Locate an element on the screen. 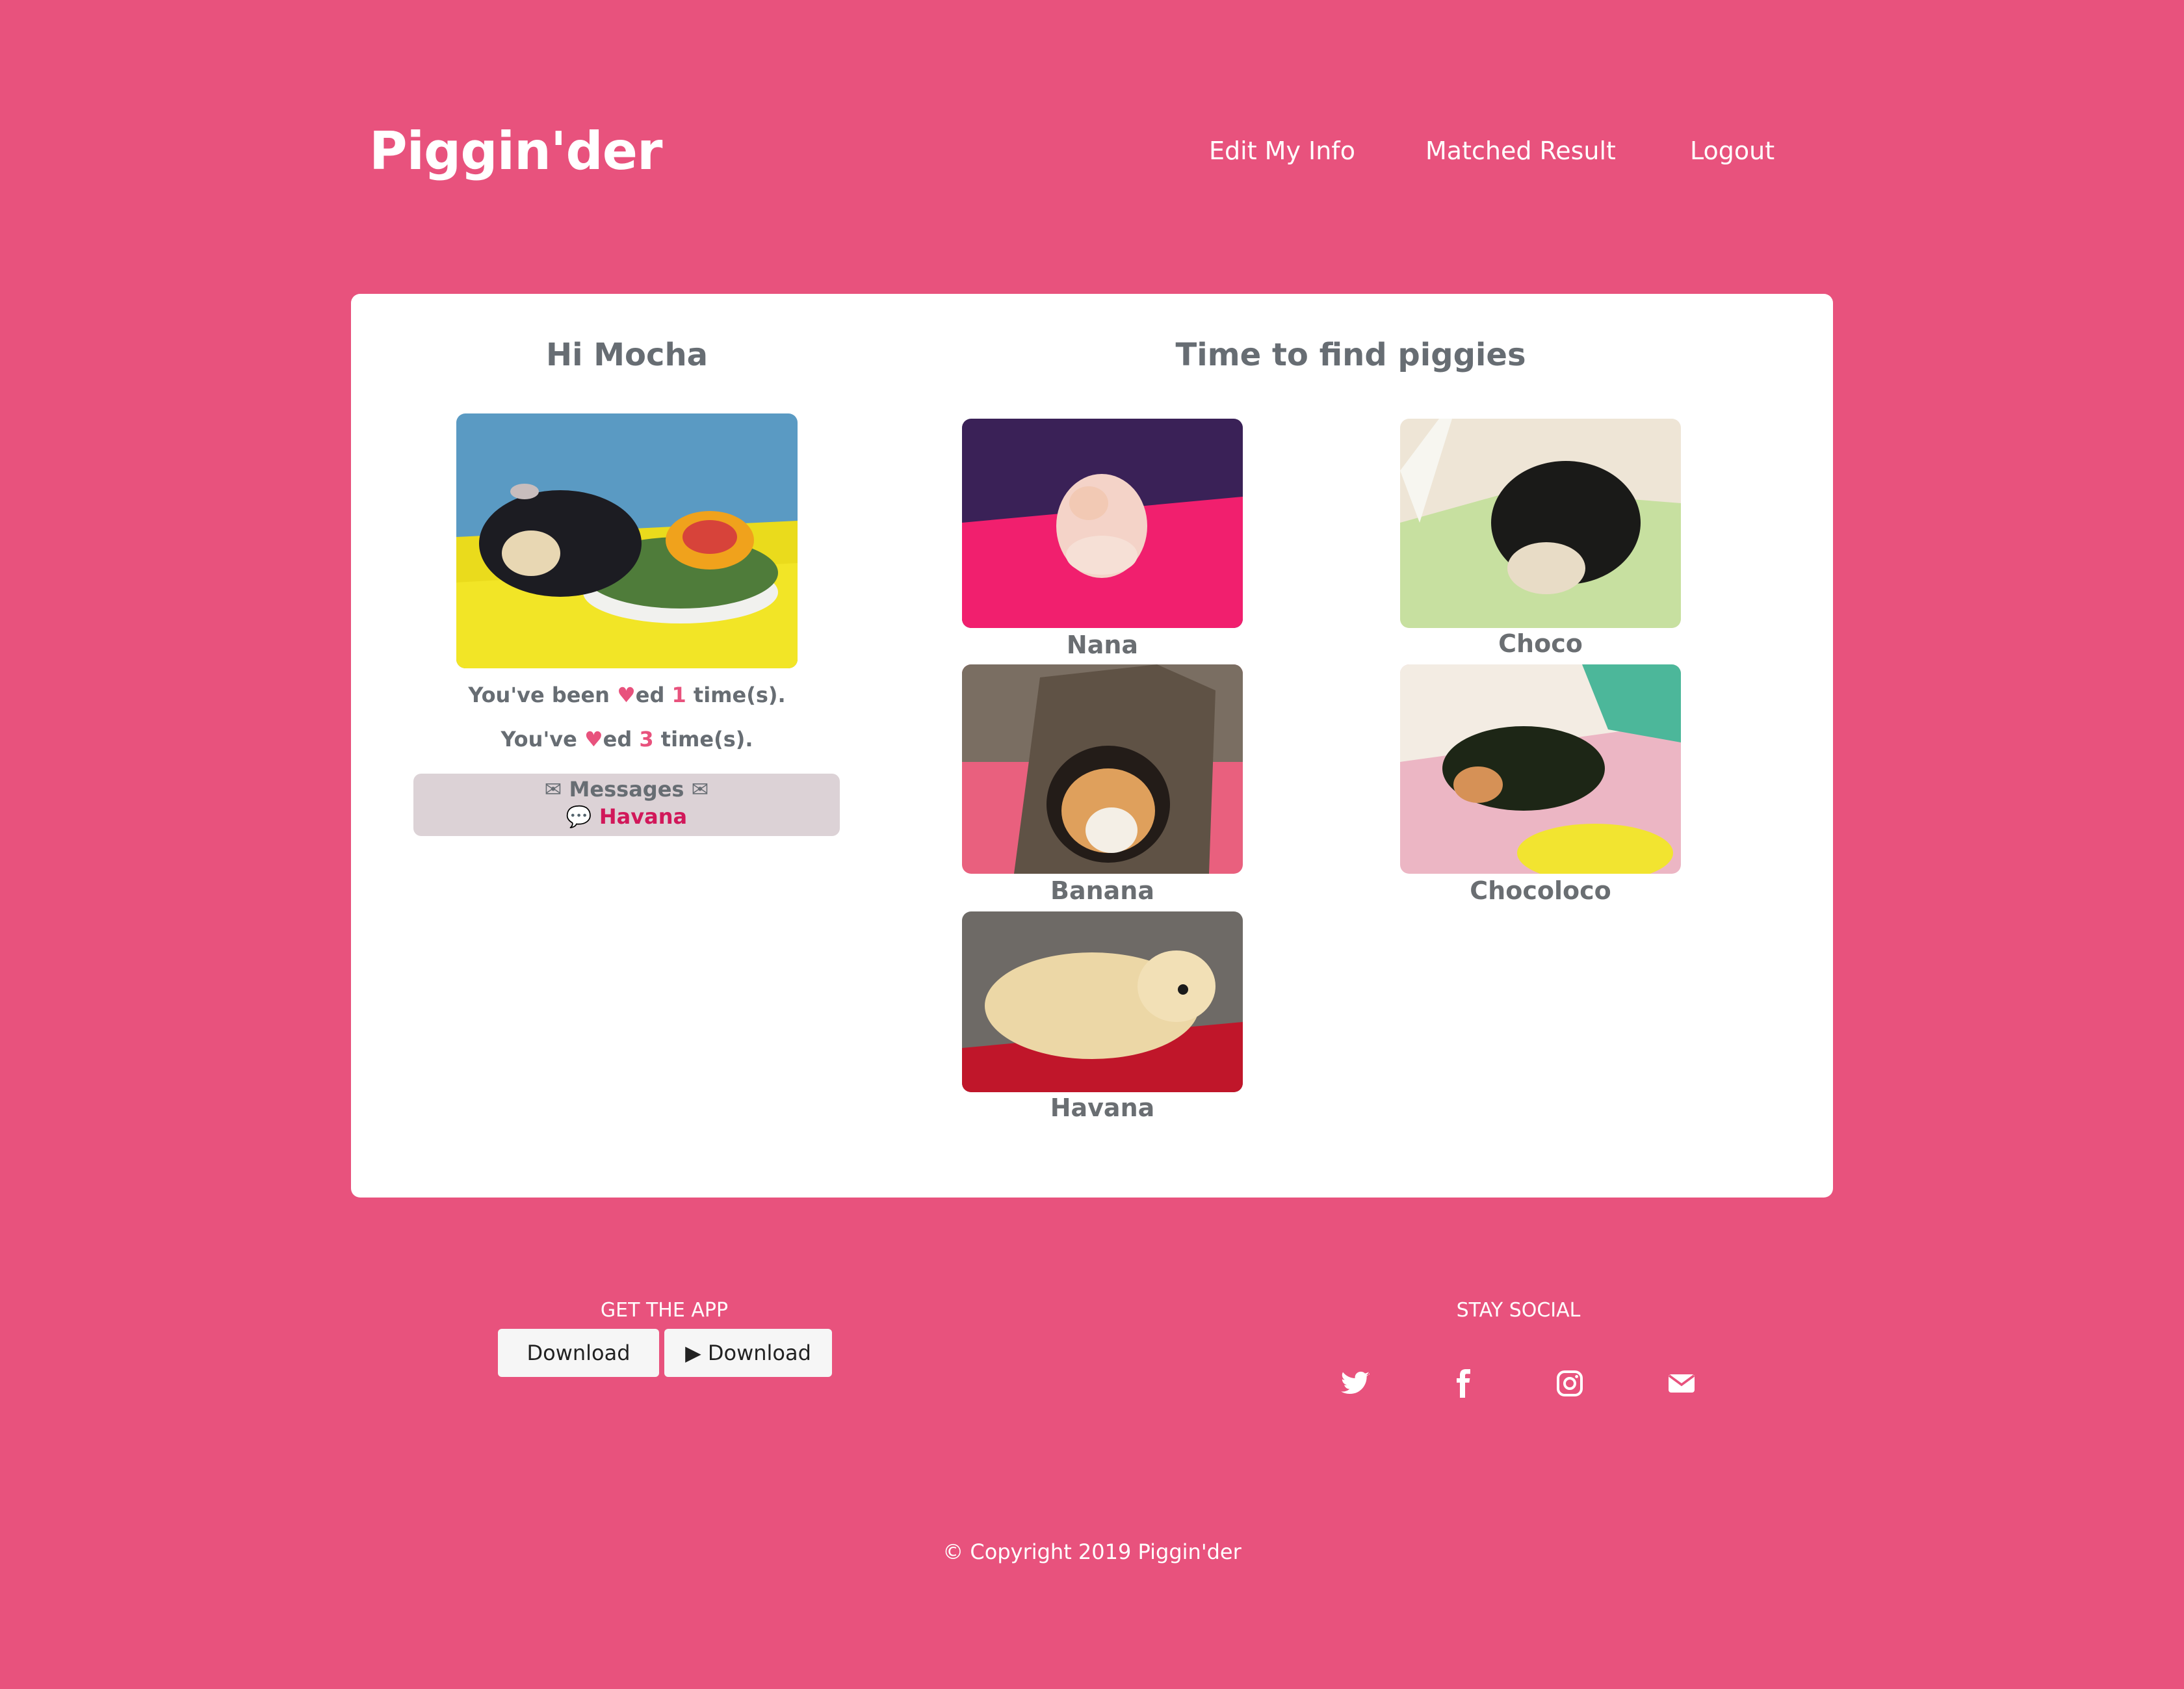 The height and width of the screenshot is (1689, 2184). download-ios-button: Download is located at coordinates (578, 1353).